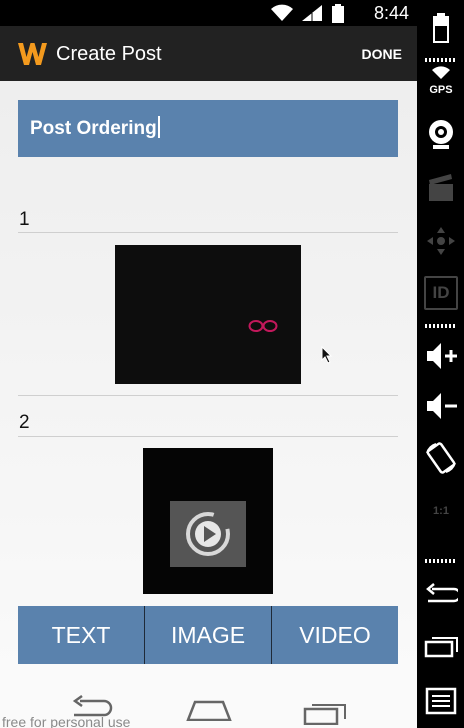 The height and width of the screenshot is (728, 464). Describe the element at coordinates (81, 635) in the screenshot. I see `add-text-button: TEXT` at that location.